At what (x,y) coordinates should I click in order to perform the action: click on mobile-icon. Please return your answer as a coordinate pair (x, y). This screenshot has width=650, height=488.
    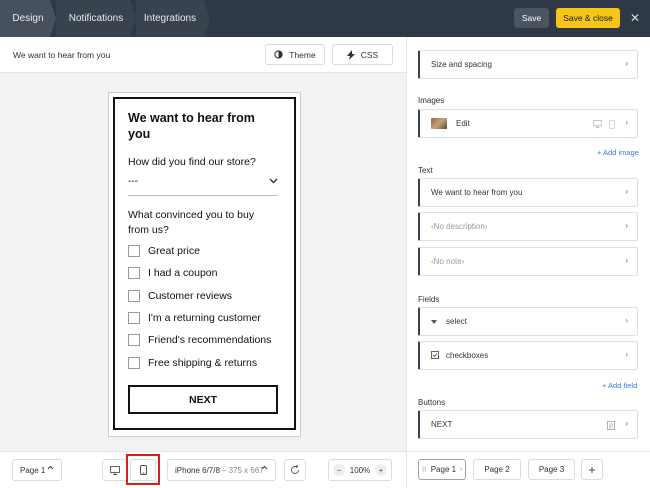
    Looking at the image, I should click on (612, 125).